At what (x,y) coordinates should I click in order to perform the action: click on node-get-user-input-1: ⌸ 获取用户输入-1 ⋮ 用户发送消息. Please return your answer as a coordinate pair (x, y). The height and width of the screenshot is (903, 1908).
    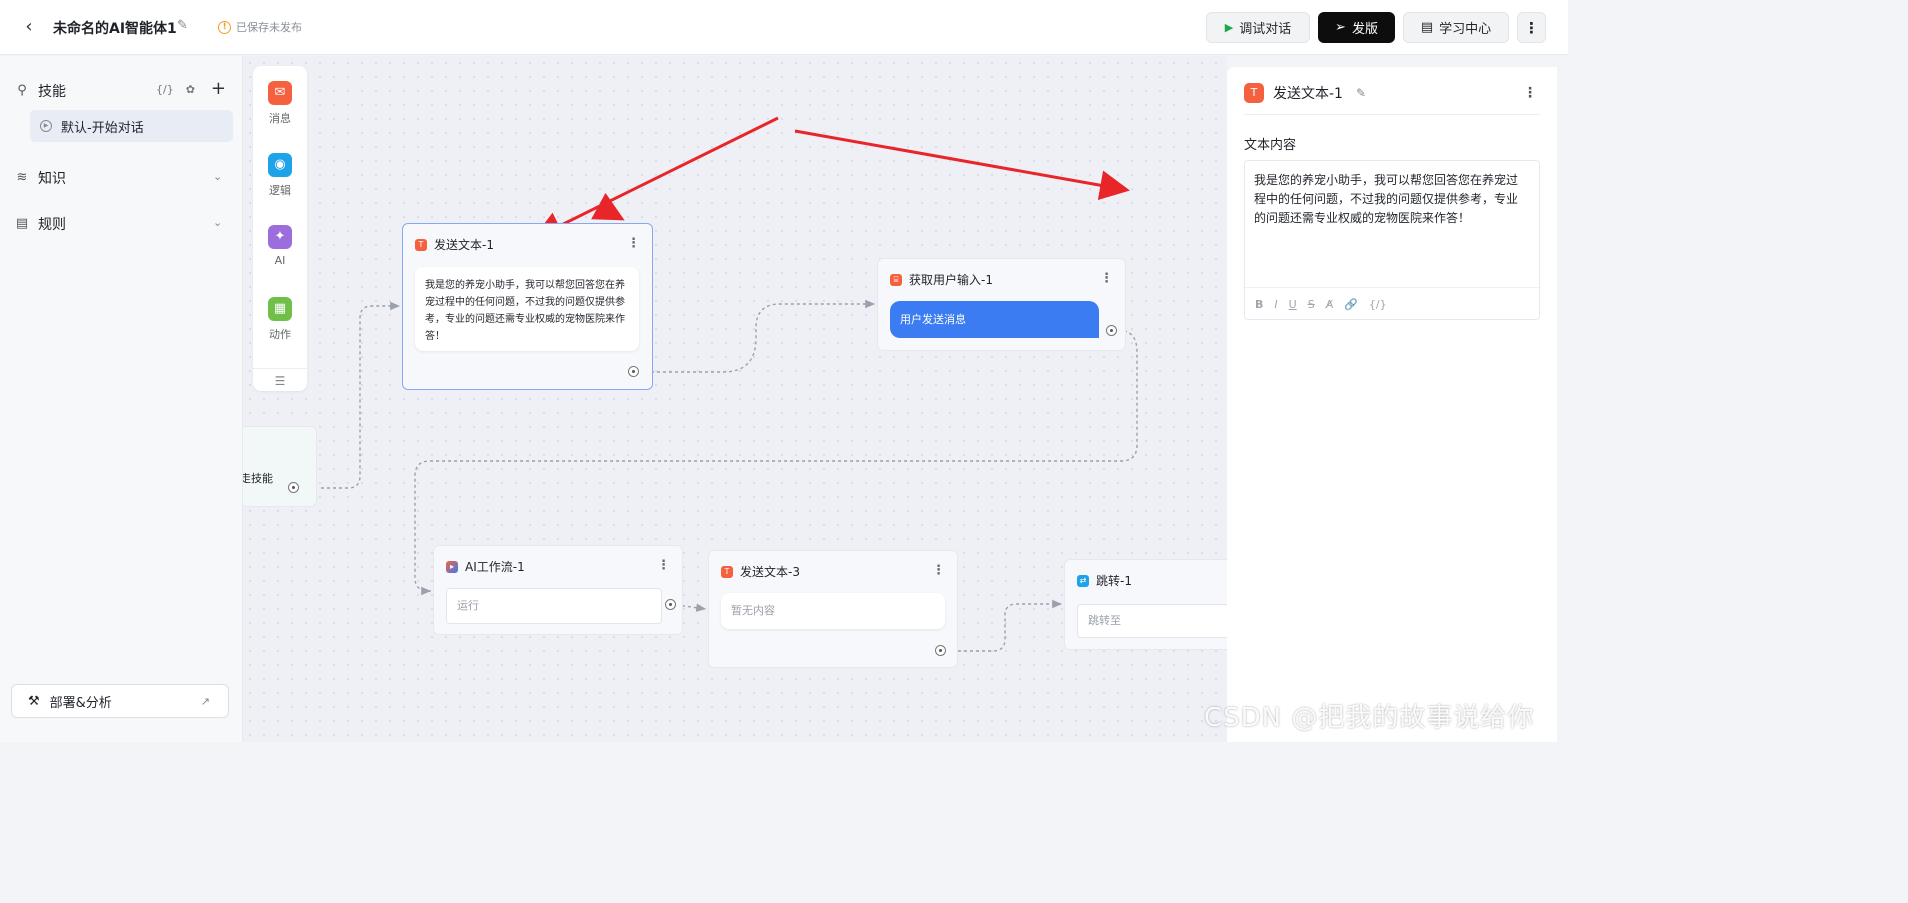
    Looking at the image, I should click on (1001, 304).